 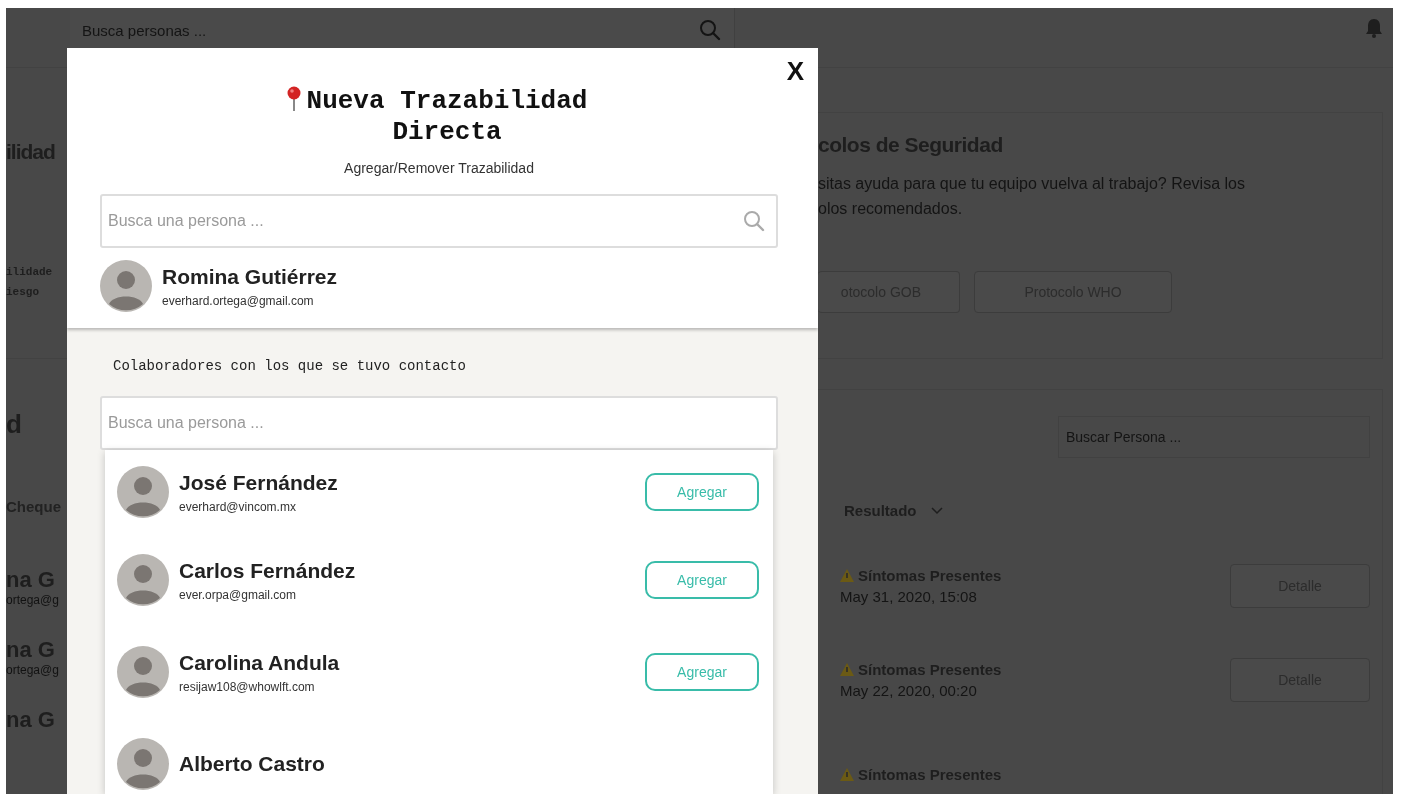 I want to click on modal-subtitle: Agregar/Remover Trazabilidad, so click(x=439, y=168).